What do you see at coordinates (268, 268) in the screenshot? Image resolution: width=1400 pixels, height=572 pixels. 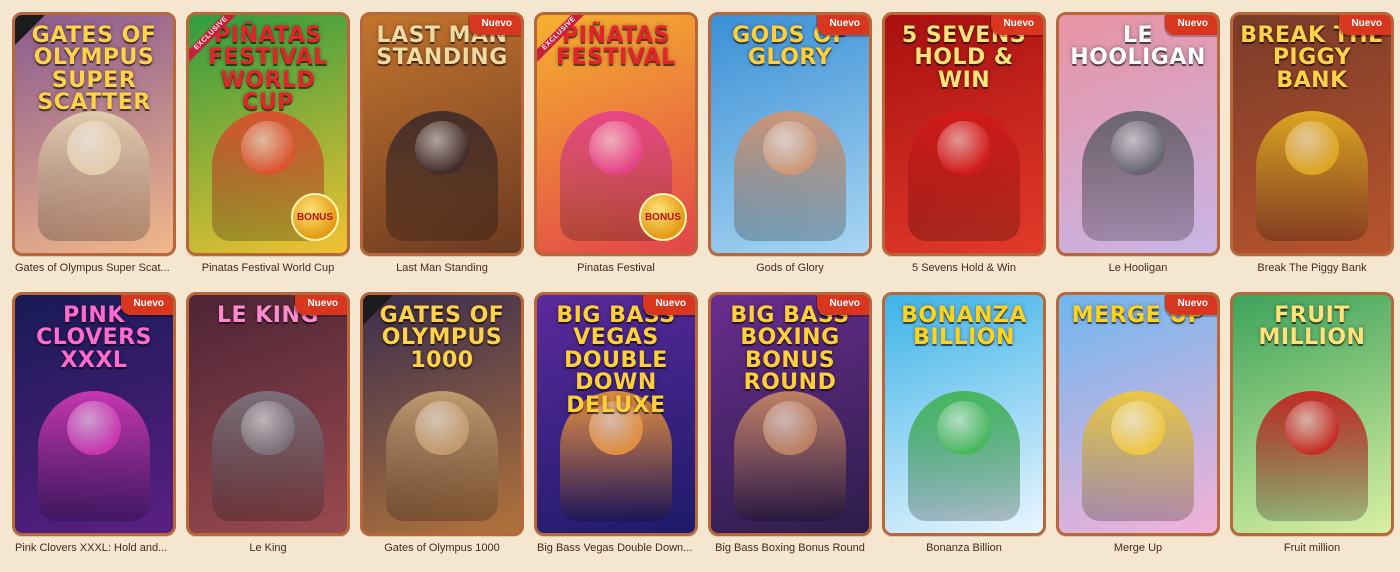 I see `game-title: Pinatas Festival World Cup` at bounding box center [268, 268].